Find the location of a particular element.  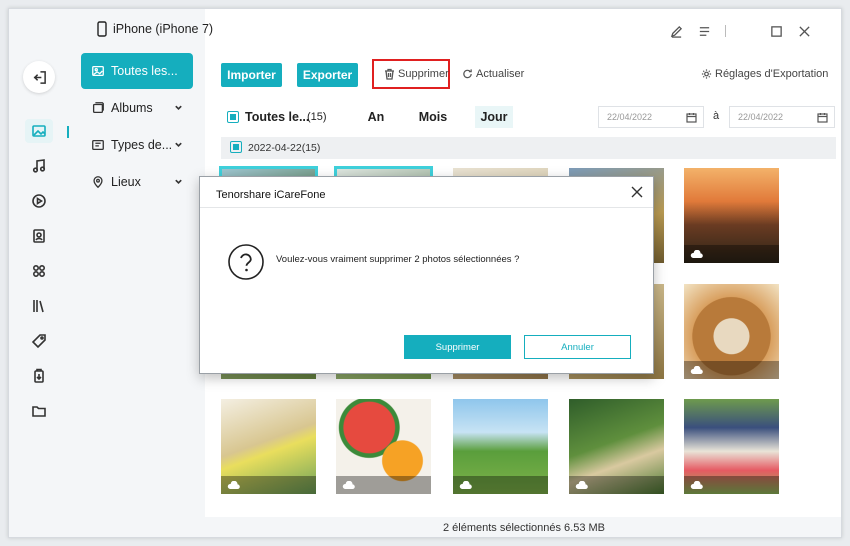

icon-rail is located at coordinates (39, 273).